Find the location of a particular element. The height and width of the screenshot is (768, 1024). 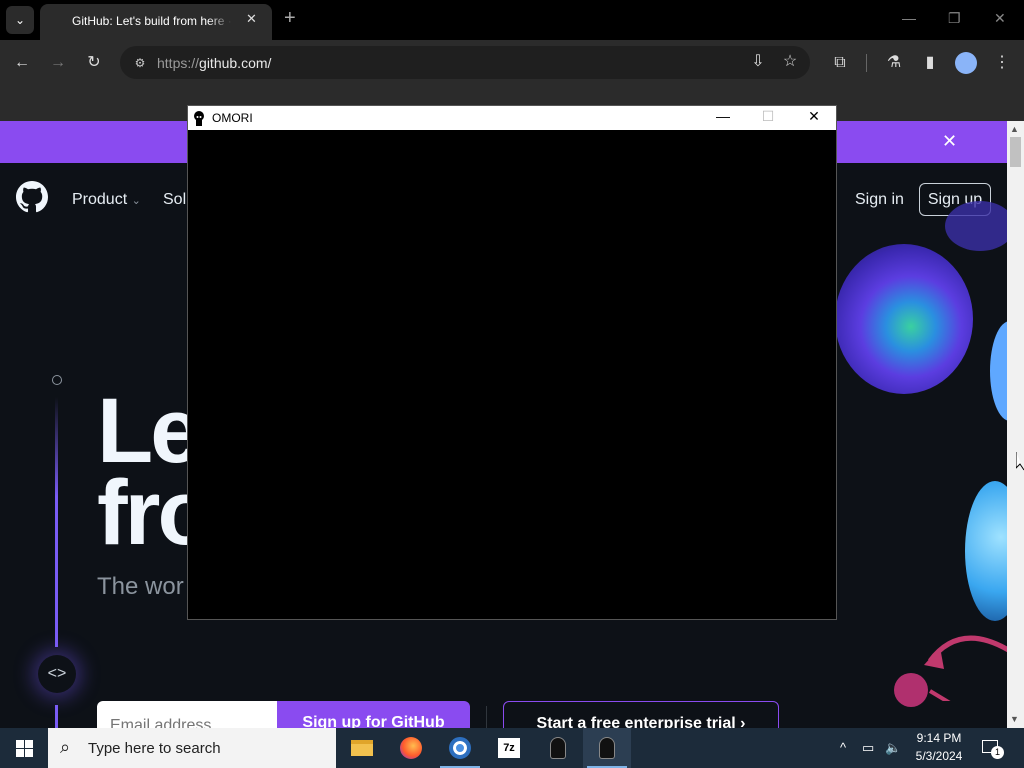

cta-divider is located at coordinates (486, 717).